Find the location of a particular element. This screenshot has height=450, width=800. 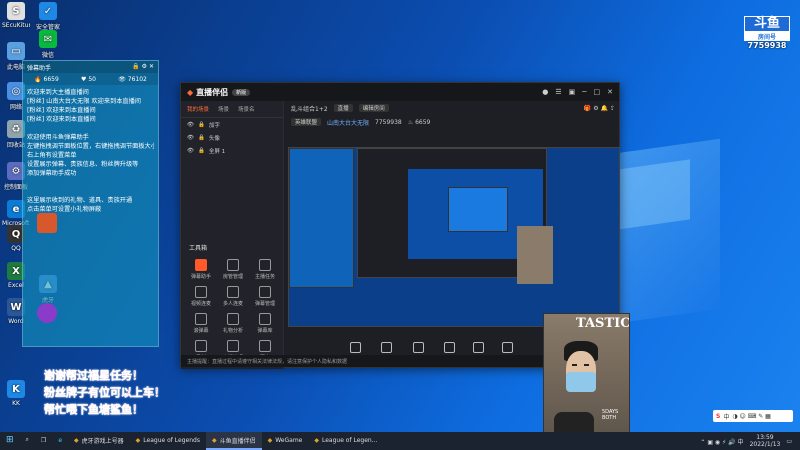

room-tag: 直播 is located at coordinates (343, 108).